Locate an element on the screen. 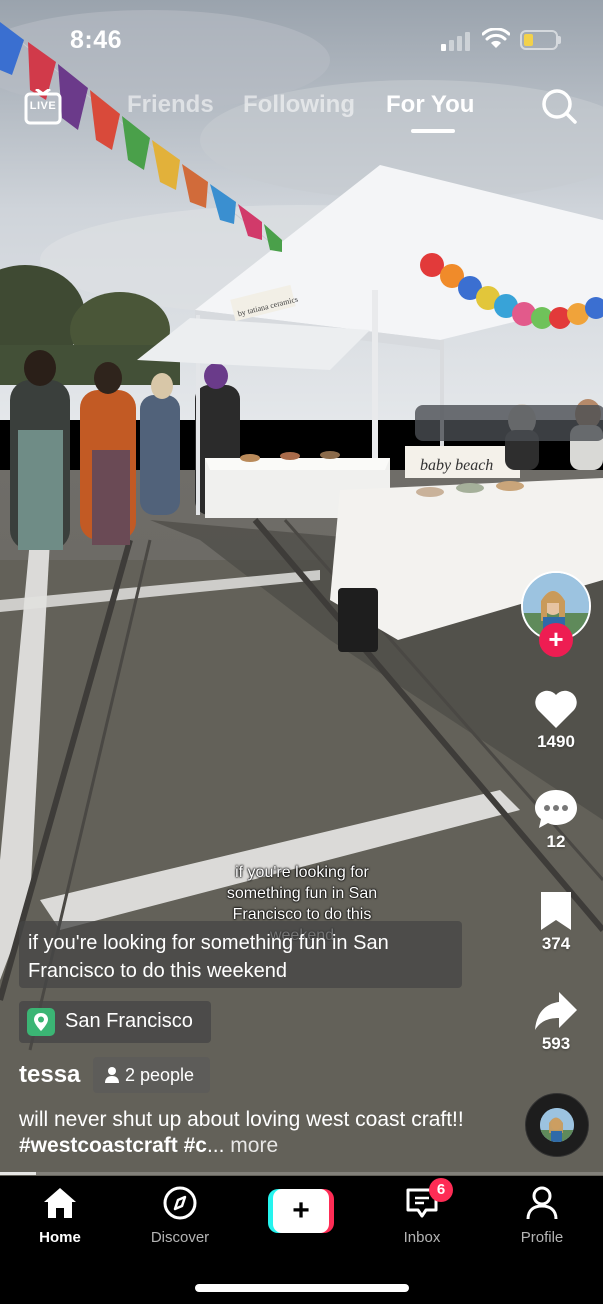 This screenshot has height=1304, width=603. search-icon is located at coordinates (559, 106).